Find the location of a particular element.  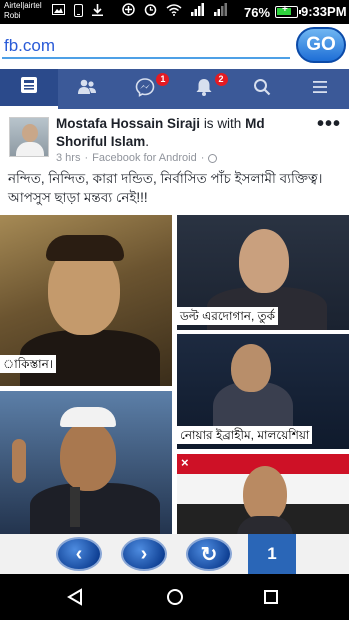

status-bar: Airtel|airtel Robi 76% + 9:33PM is located at coordinates (174, 12).